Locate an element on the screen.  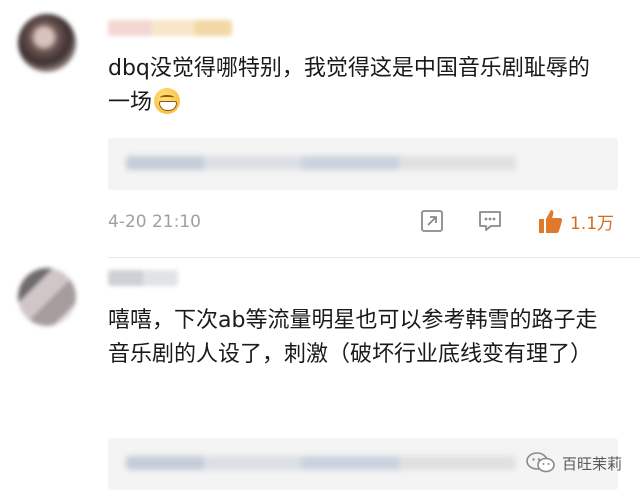
watermark: 百旺茉莉 is located at coordinates (574, 463).